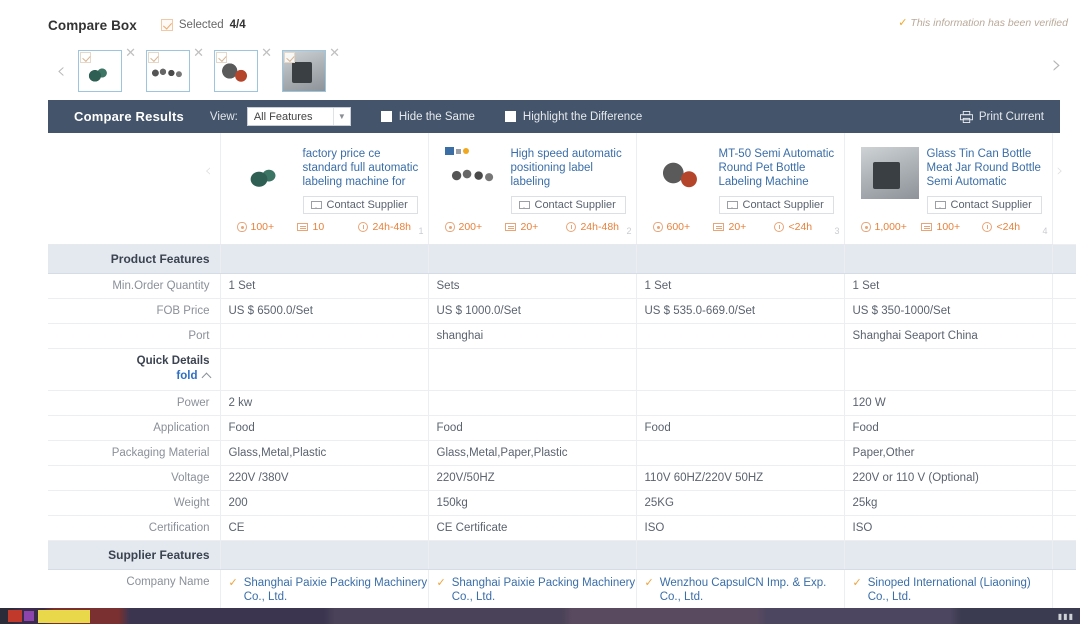 The image size is (1080, 624). Describe the element at coordinates (134, 286) in the screenshot. I see `row-label: Min.Order Quantity` at that location.